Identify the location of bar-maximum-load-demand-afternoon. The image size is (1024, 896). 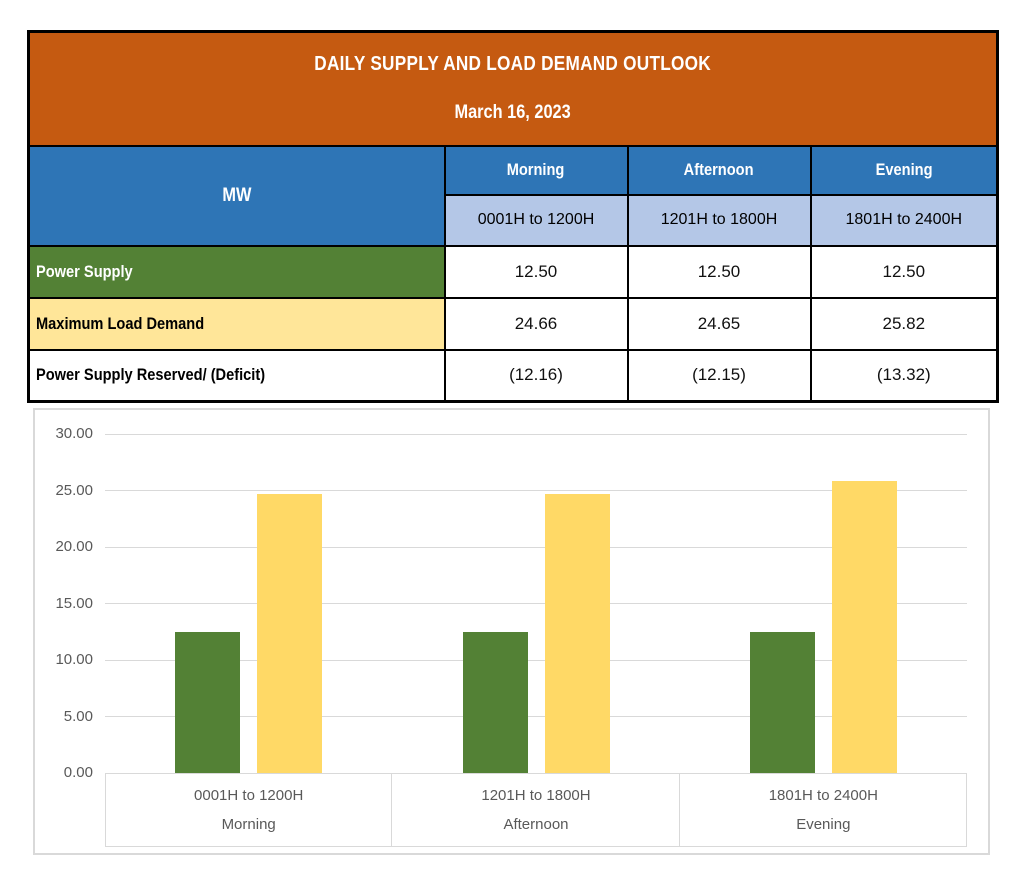
(577, 633).